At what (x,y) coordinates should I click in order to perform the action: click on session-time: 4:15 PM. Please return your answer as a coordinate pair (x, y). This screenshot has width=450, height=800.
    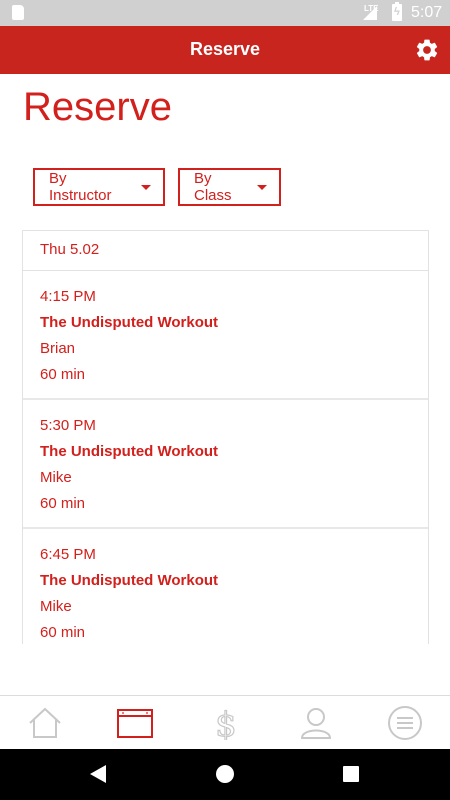
    Looking at the image, I should click on (68, 296).